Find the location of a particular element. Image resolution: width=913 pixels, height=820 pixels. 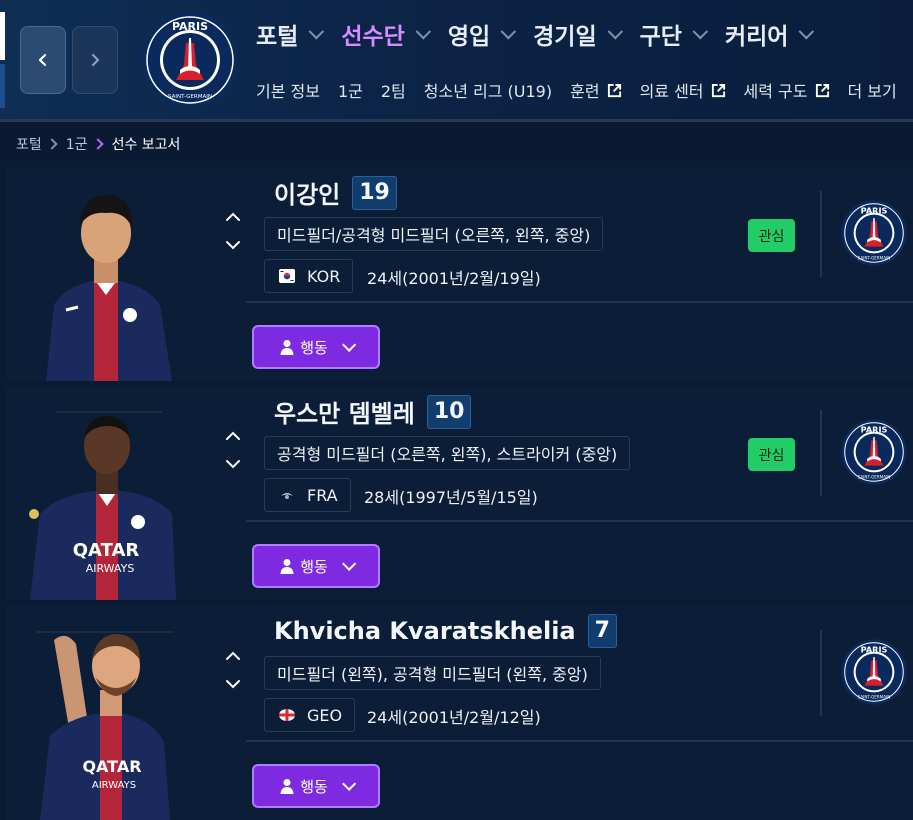

player-name: 이강인 is located at coordinates (307, 192).